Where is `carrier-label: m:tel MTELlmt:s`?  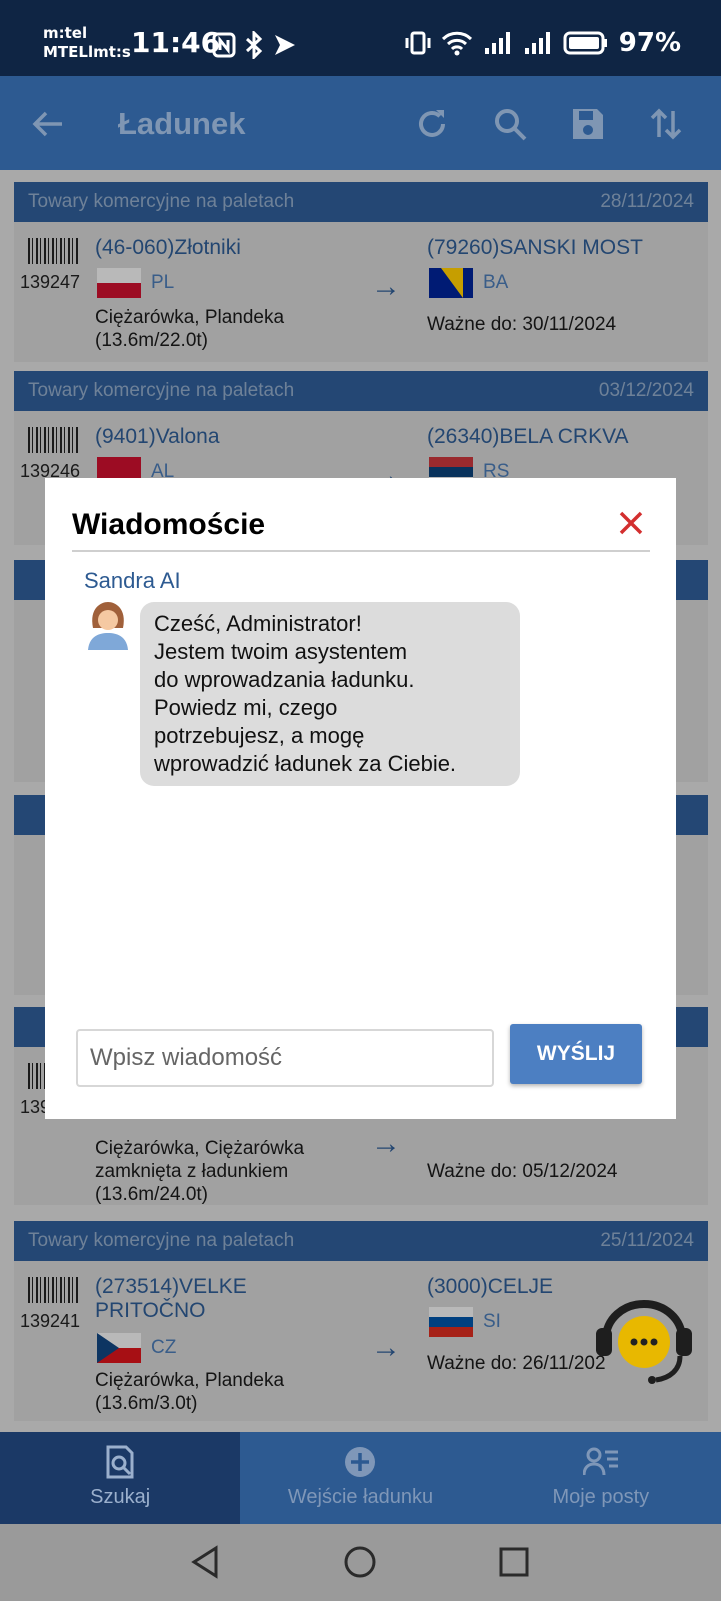
carrier-label: m:tel MTELlmt:s is located at coordinates (87, 43).